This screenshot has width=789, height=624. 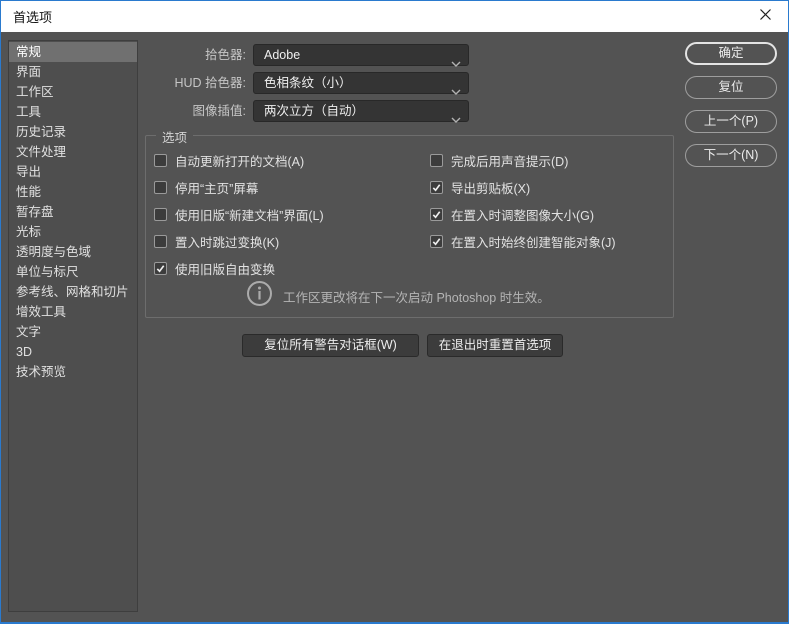 I want to click on title-bar: 首选项, so click(x=394, y=16).